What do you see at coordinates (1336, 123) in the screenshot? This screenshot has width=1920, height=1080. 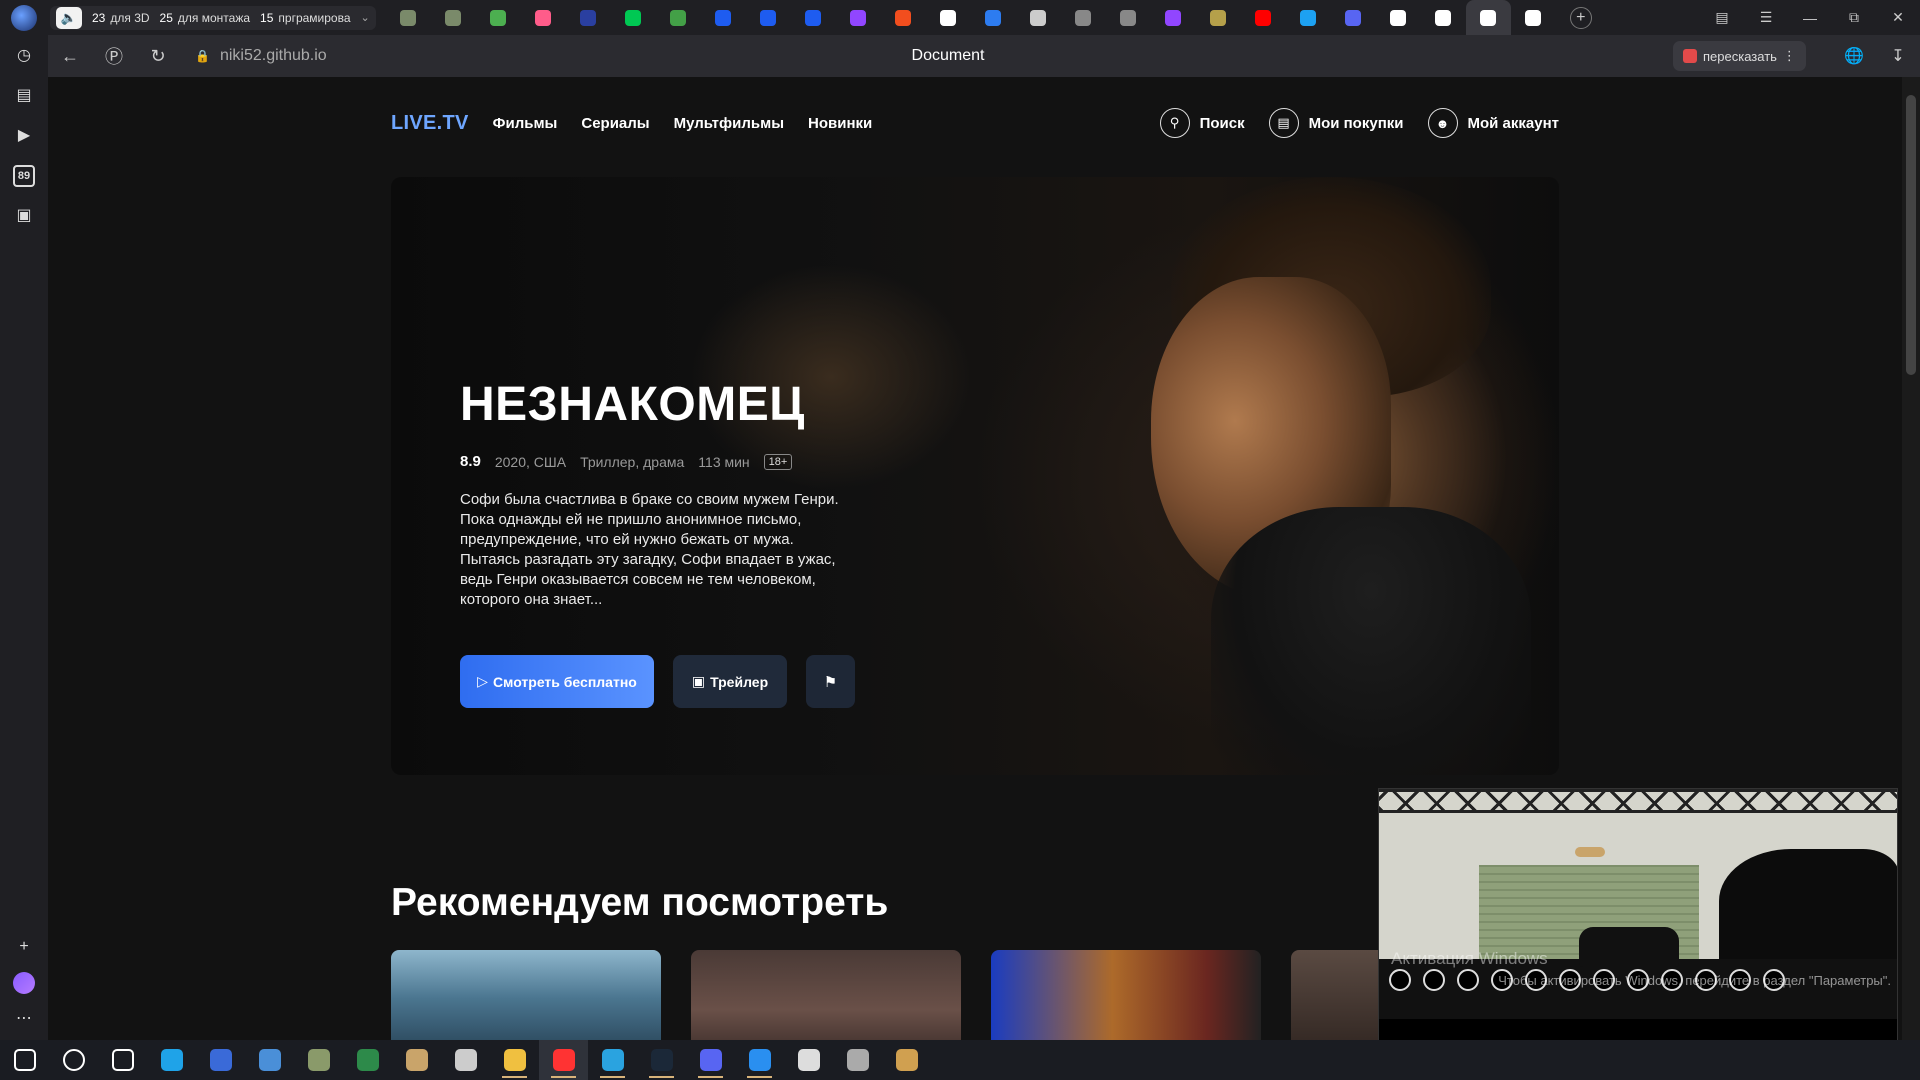 I see `purchases-link: ▤ Мои покупки` at bounding box center [1336, 123].